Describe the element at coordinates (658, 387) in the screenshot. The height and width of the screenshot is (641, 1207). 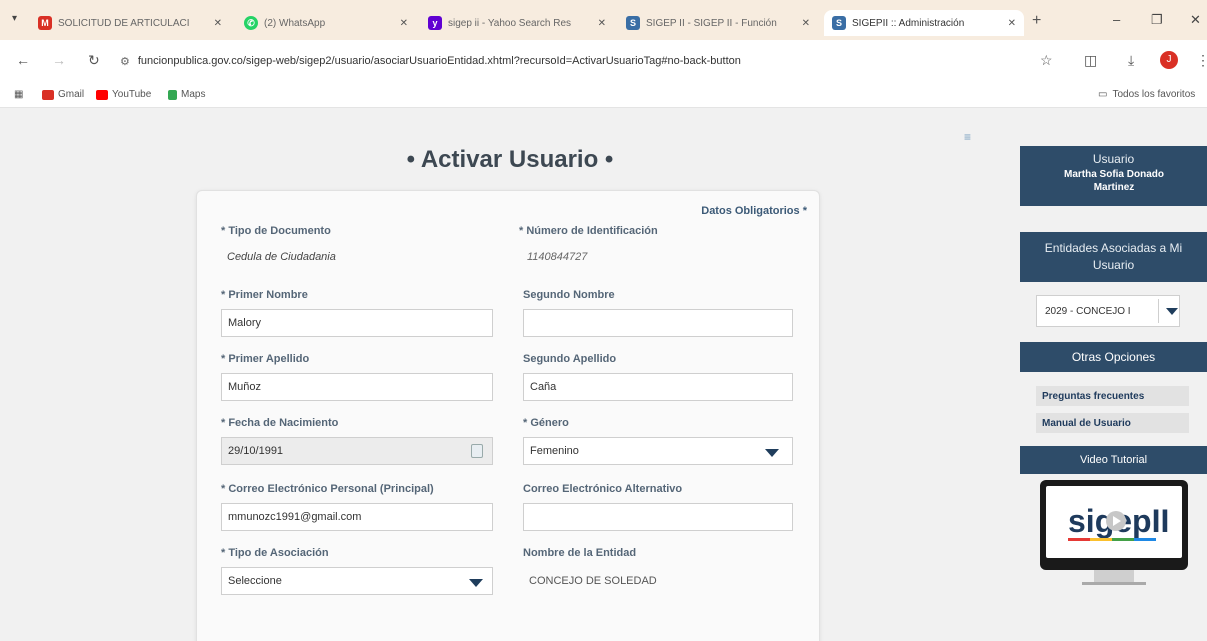
I see `segundo-apellido-input: Caña` at that location.